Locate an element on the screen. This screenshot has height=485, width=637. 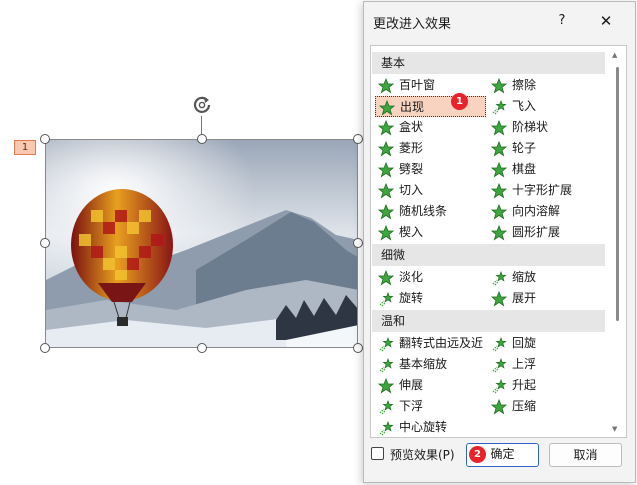
effect-label: 翻转式由远及近 is located at coordinates (441, 343).